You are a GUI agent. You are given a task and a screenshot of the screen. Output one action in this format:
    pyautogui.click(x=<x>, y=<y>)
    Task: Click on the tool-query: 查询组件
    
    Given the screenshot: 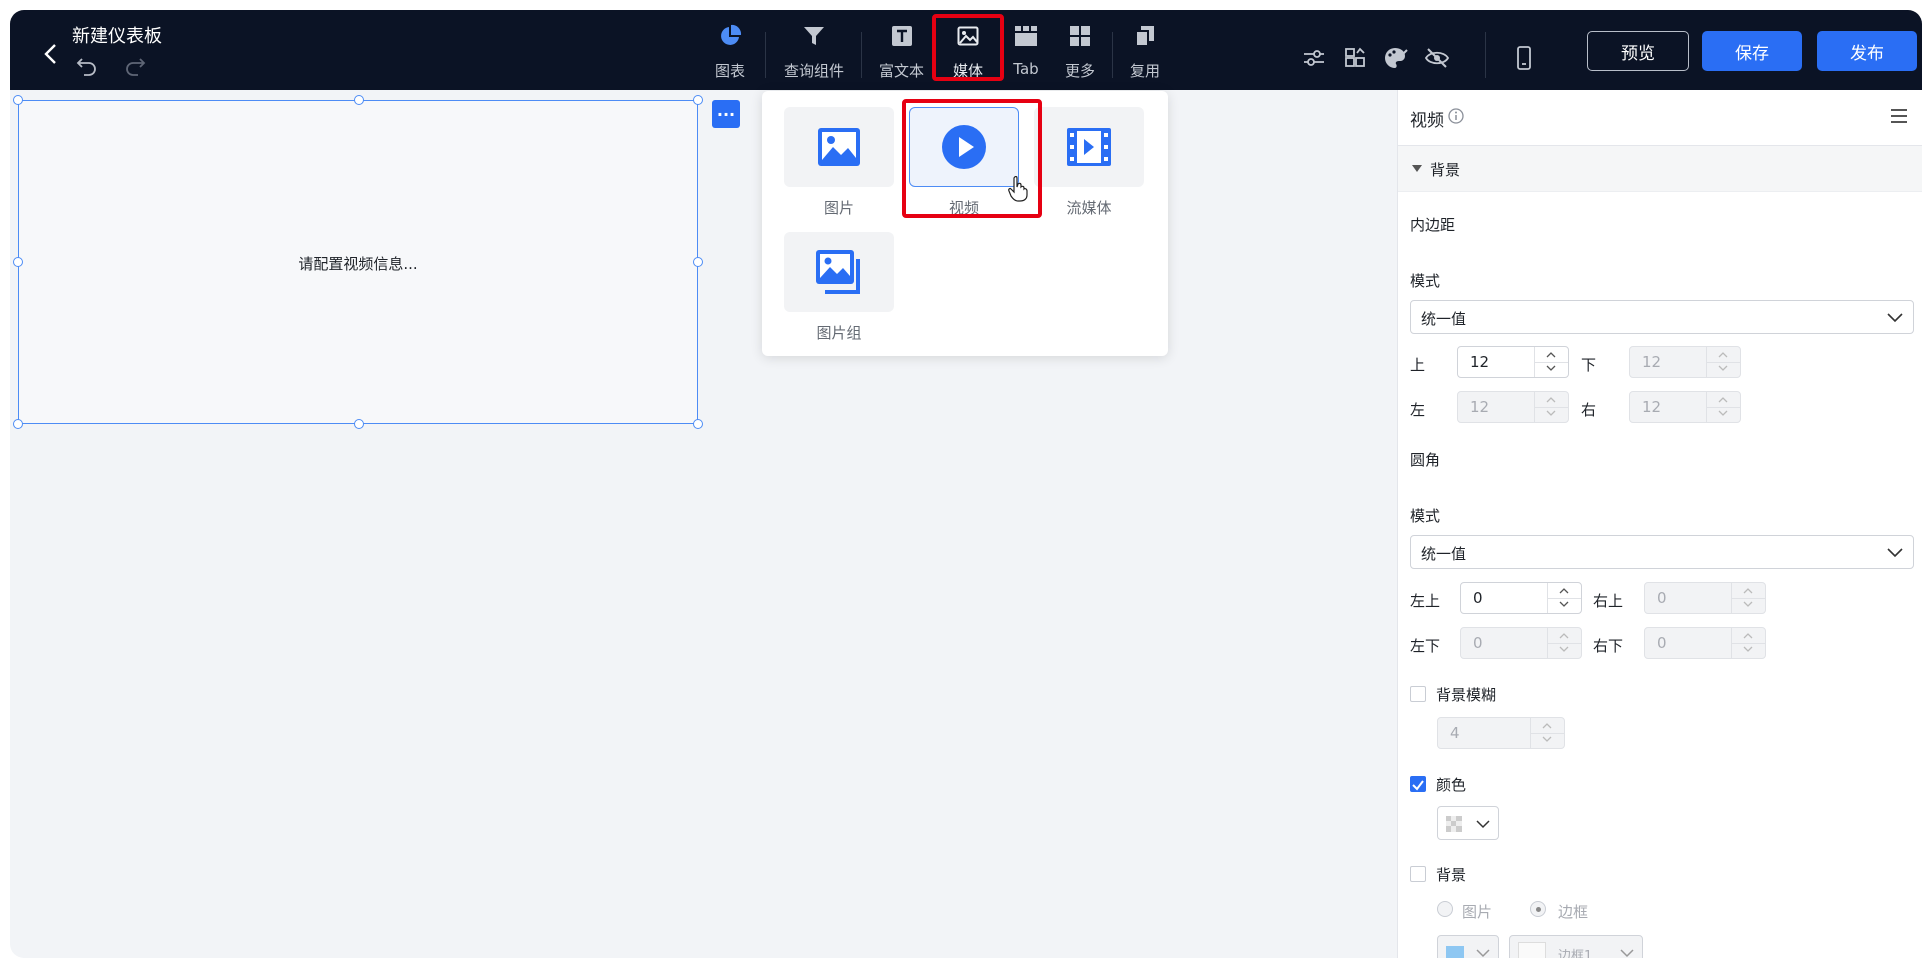 What is the action you would take?
    pyautogui.click(x=814, y=53)
    